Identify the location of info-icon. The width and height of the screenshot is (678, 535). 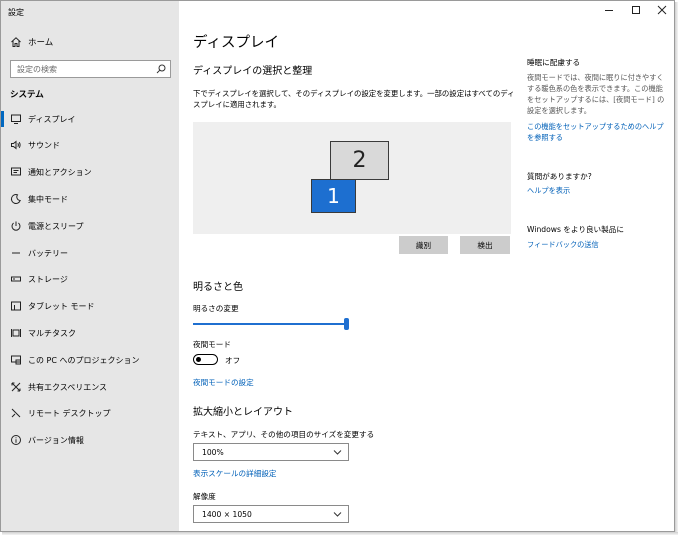
(16, 440).